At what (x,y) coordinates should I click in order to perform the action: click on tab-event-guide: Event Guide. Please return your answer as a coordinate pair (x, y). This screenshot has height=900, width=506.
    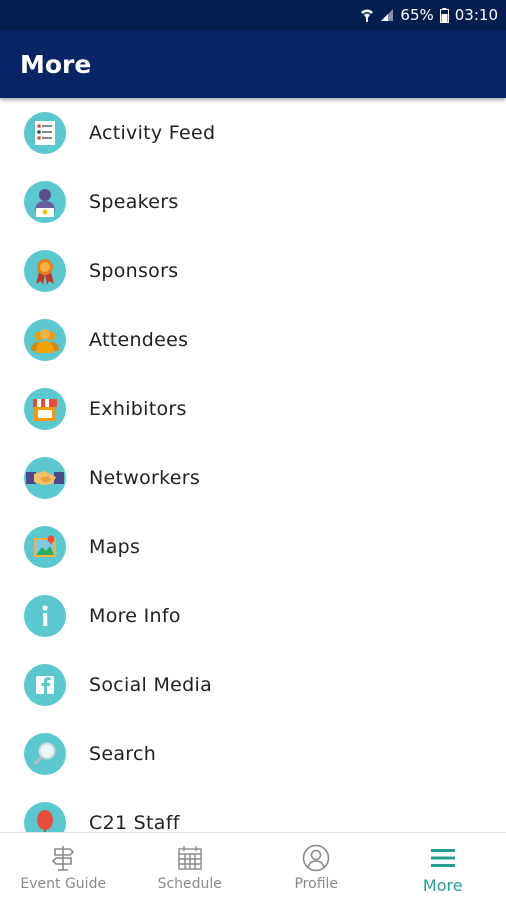
    Looking at the image, I should click on (63, 866).